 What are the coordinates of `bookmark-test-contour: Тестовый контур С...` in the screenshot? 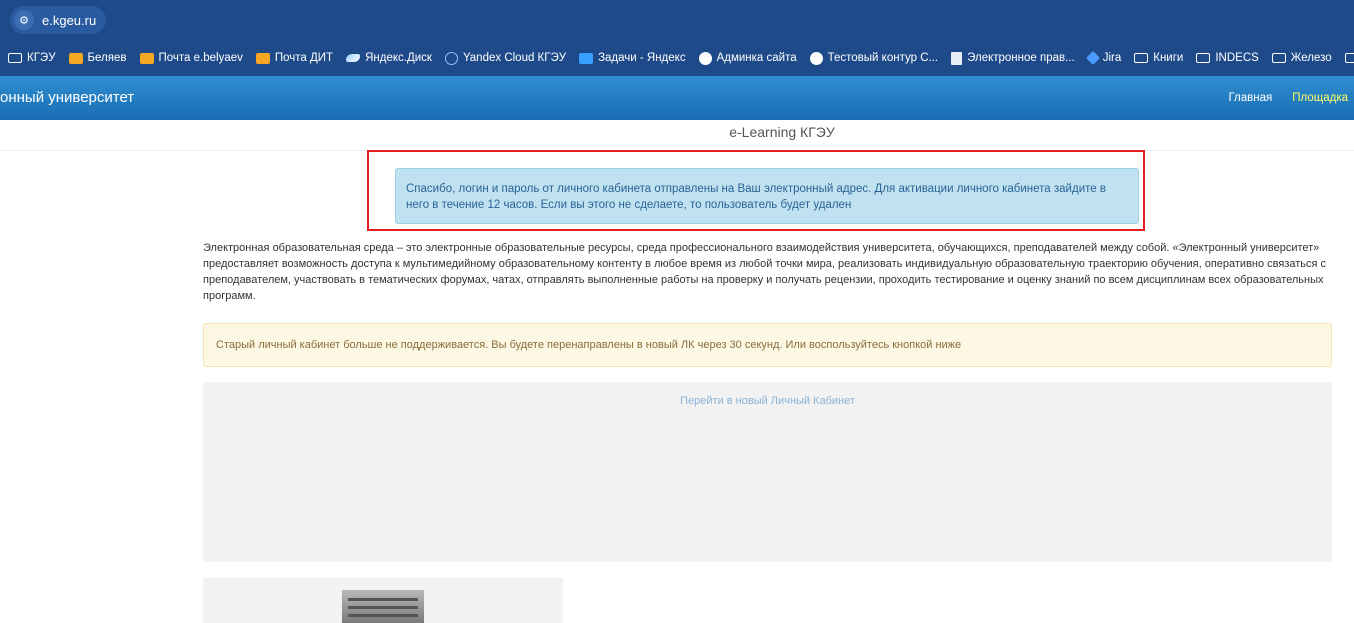 It's located at (873, 58).